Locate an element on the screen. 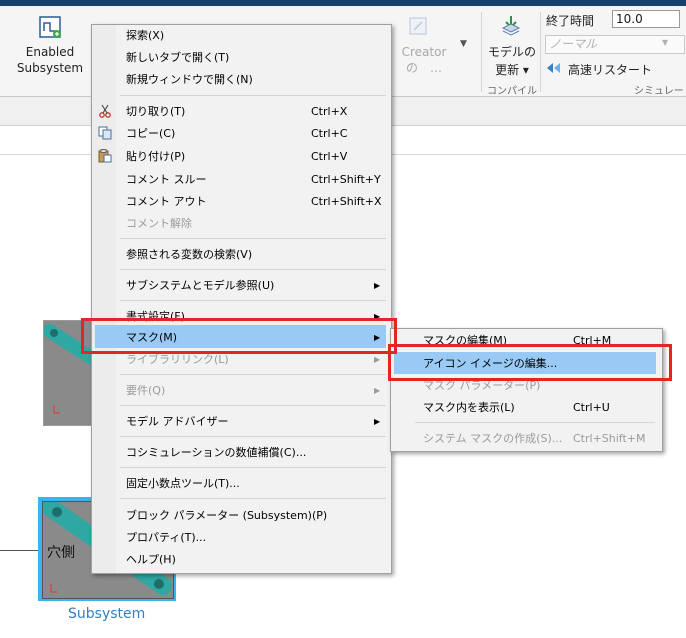 The width and height of the screenshot is (686, 638). update-model-icon is located at coordinates (511, 25).